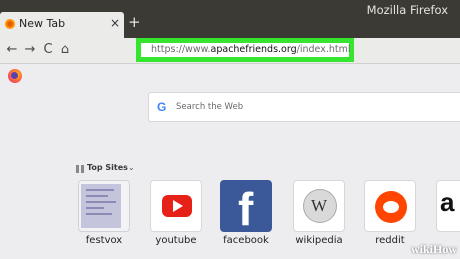  What do you see at coordinates (407, 10) in the screenshot?
I see `window-title: Mozilla Firefox` at bounding box center [407, 10].